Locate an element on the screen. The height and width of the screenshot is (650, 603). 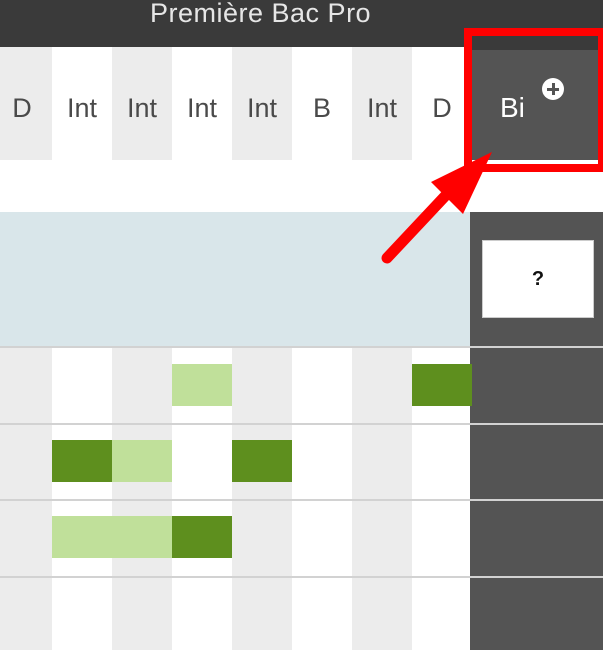
header-spacer is located at coordinates (235, 186).